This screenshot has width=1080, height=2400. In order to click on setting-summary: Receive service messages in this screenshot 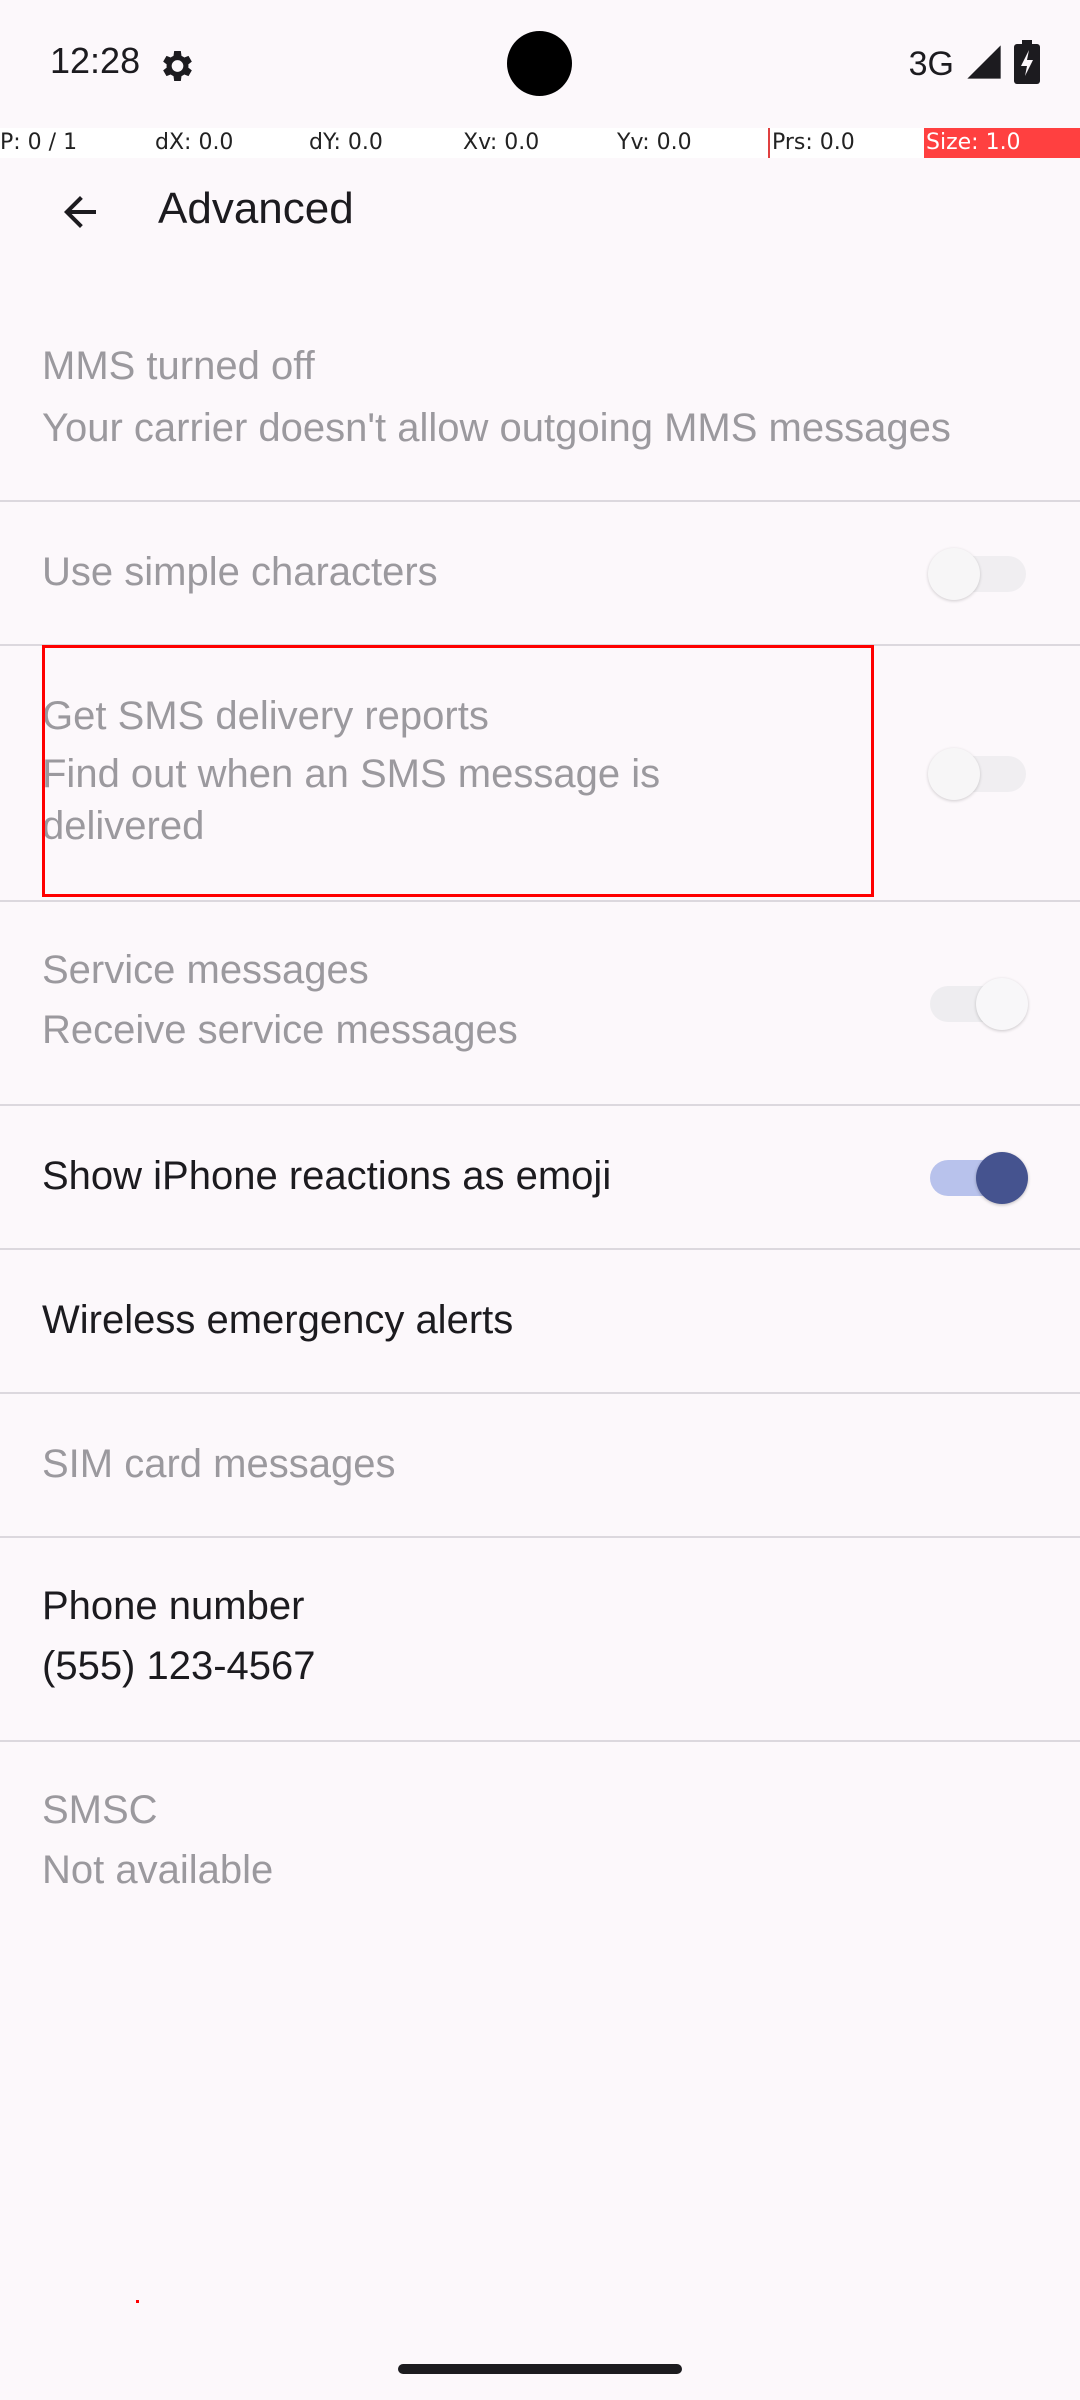, I will do `click(280, 1030)`.